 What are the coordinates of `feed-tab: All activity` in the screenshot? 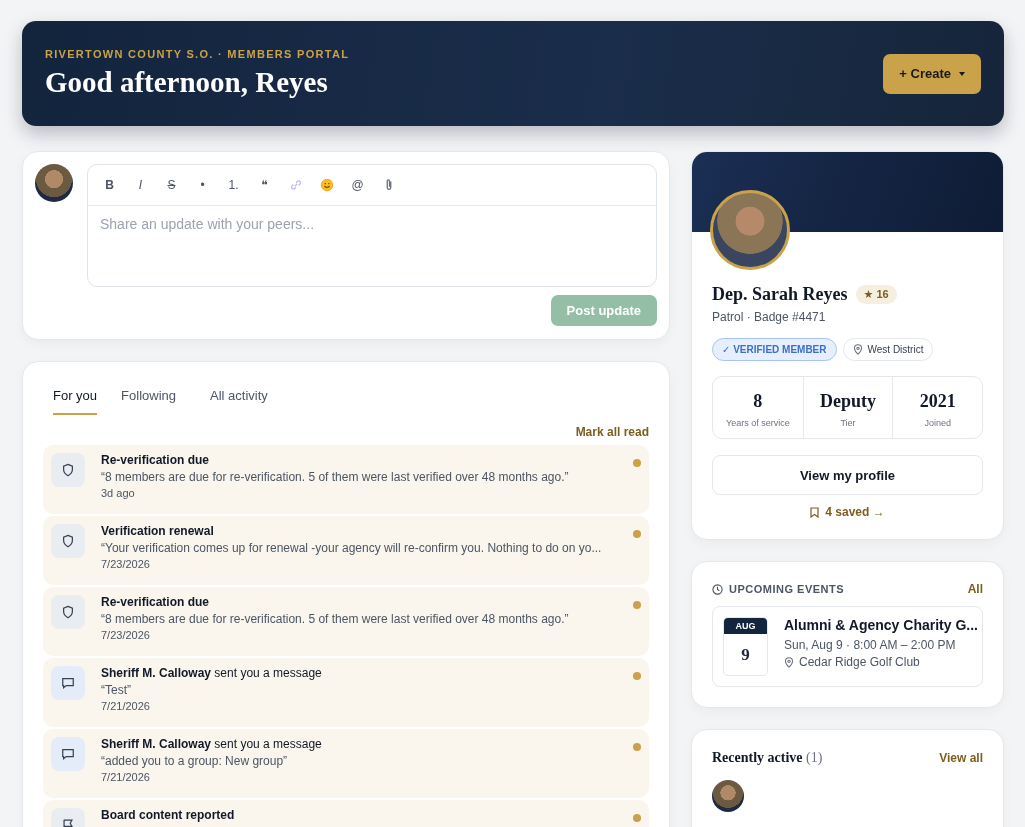 It's located at (244, 398).